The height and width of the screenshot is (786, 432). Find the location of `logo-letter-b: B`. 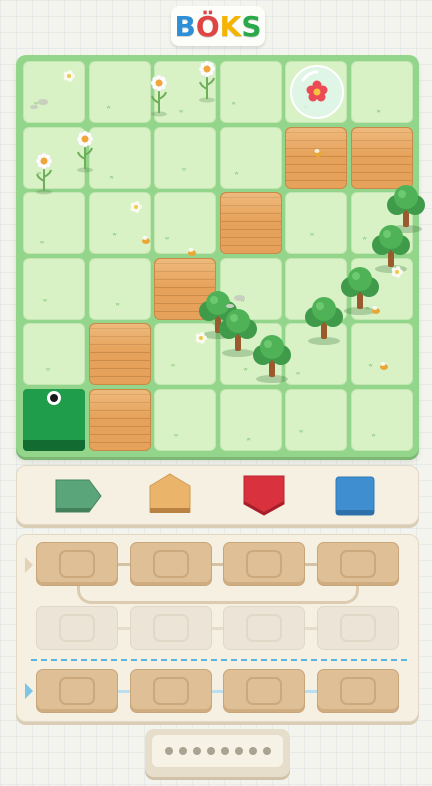

logo-letter-b: B is located at coordinates (185, 26).